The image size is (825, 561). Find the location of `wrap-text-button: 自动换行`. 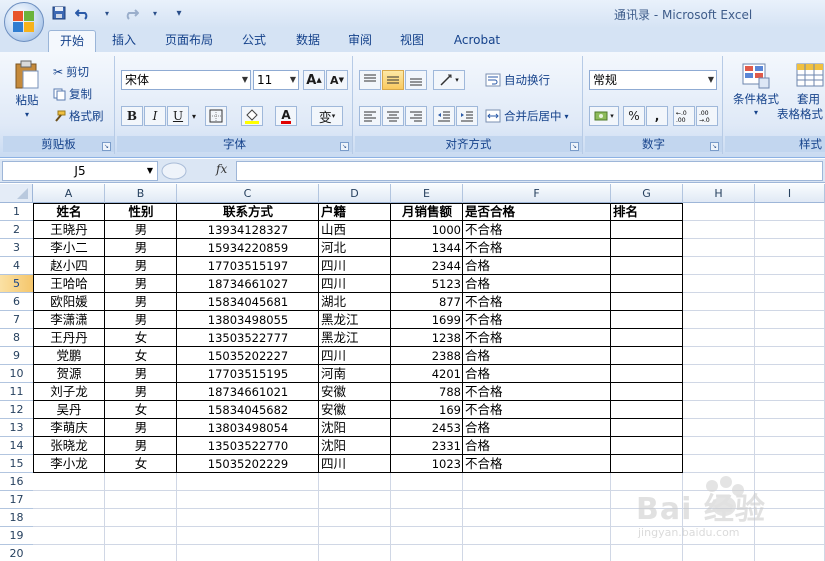

wrap-text-button: 自动换行 is located at coordinates (517, 80).